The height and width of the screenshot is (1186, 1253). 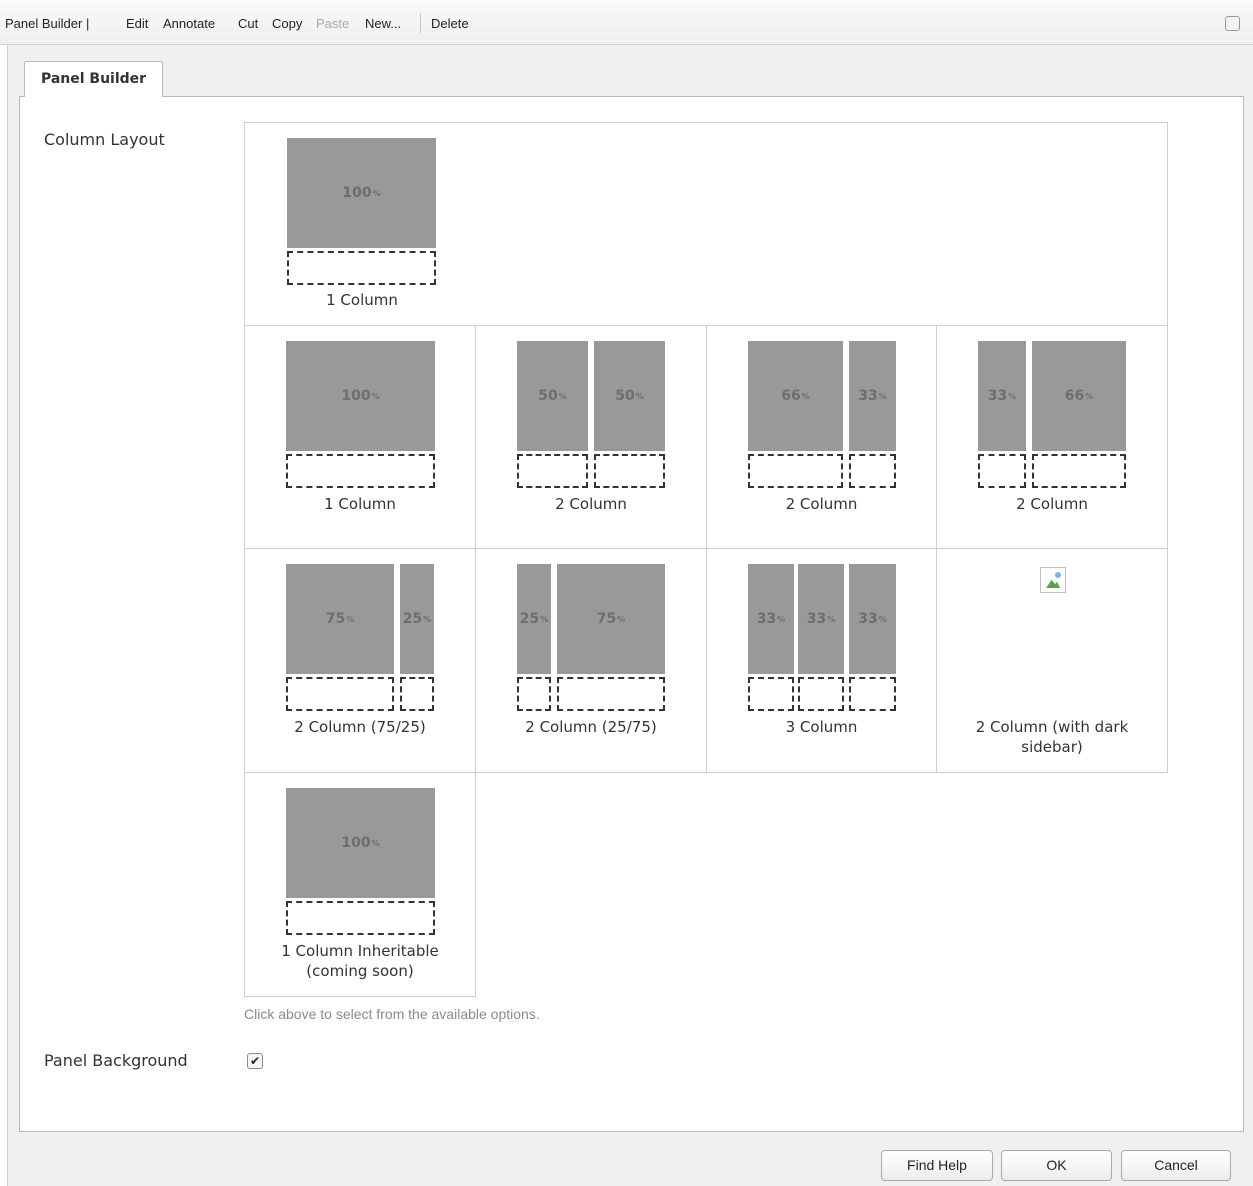 I want to click on layout-option-2-column-dark-sidebar: 2 Column (with dark sidebar), so click(x=1052, y=660).